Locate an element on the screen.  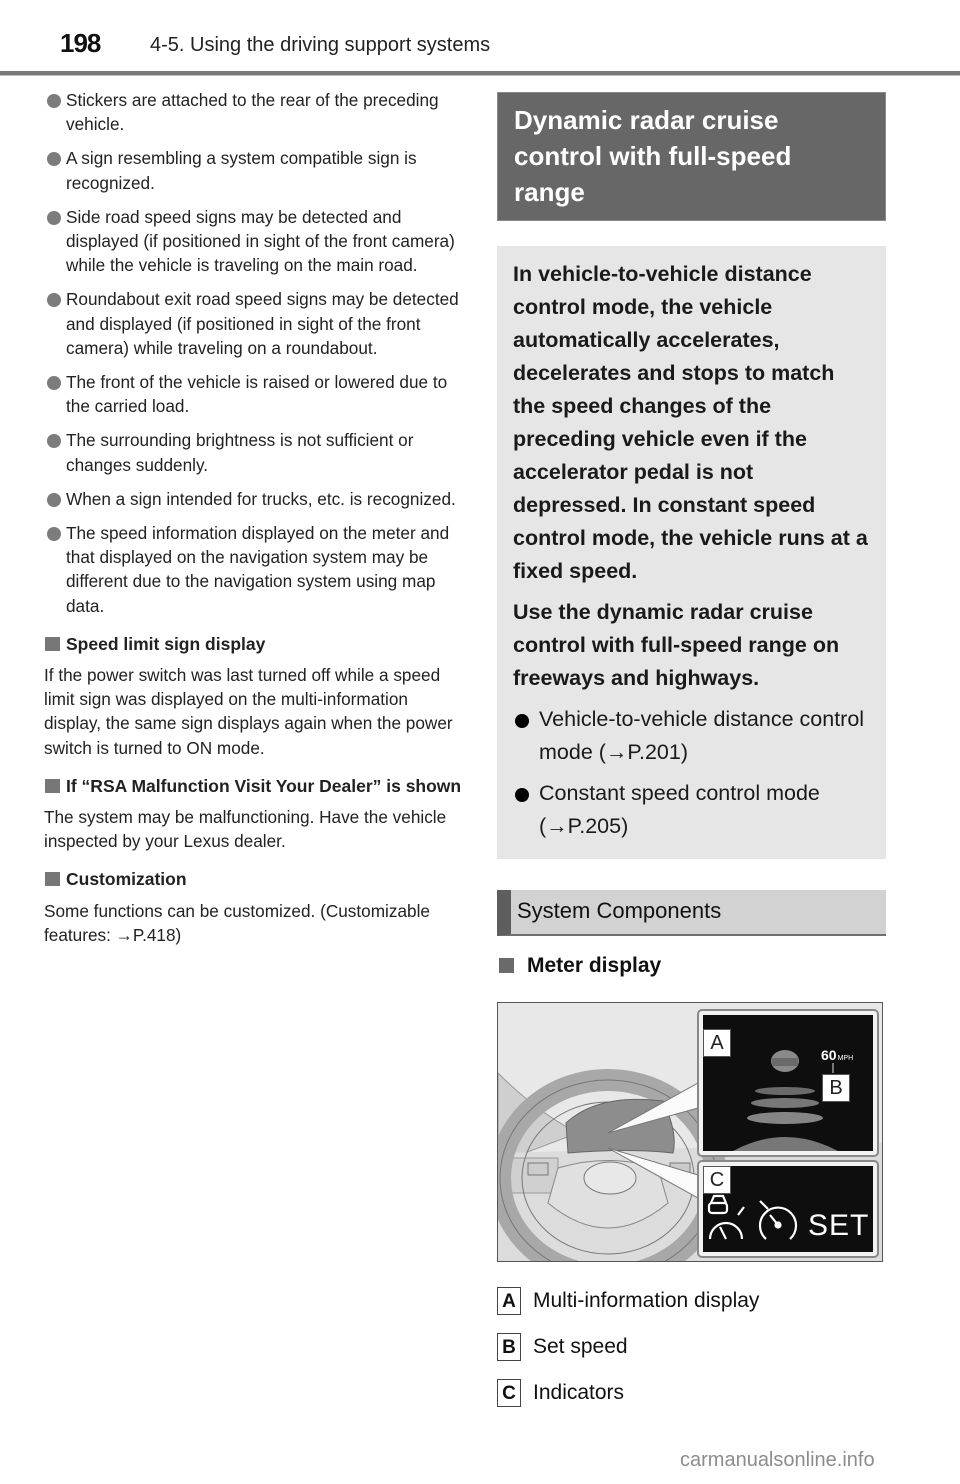
meter-display-heading: Meter display is located at coordinates (691, 966).